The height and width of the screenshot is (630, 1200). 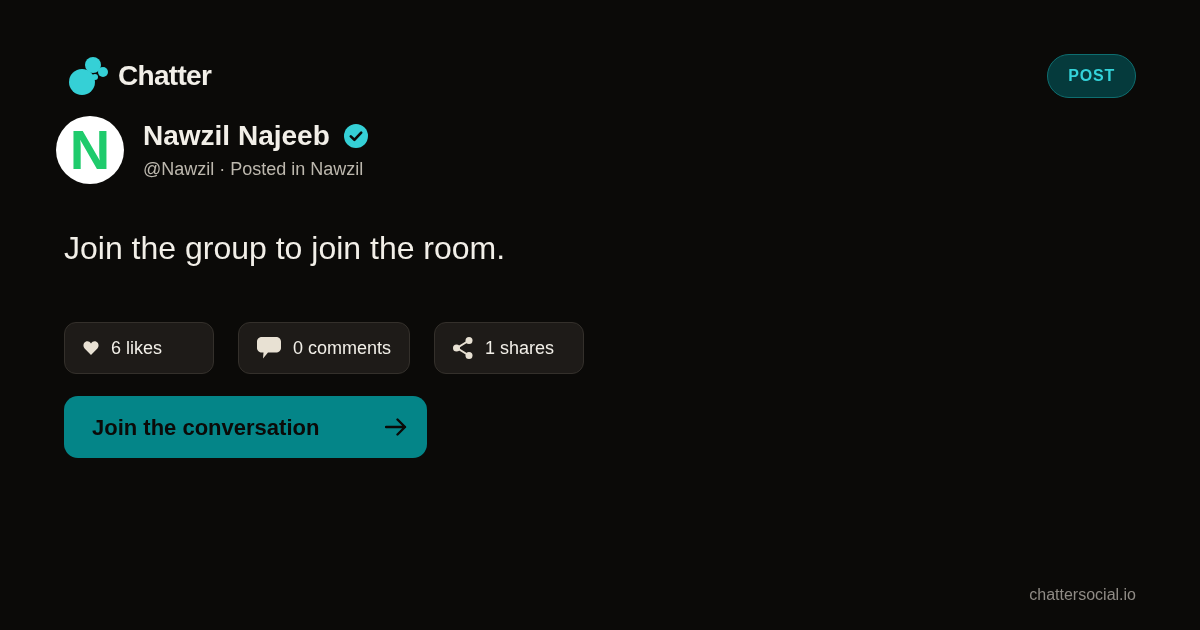 I want to click on bubbles-logo-icon, so click(x=88, y=76).